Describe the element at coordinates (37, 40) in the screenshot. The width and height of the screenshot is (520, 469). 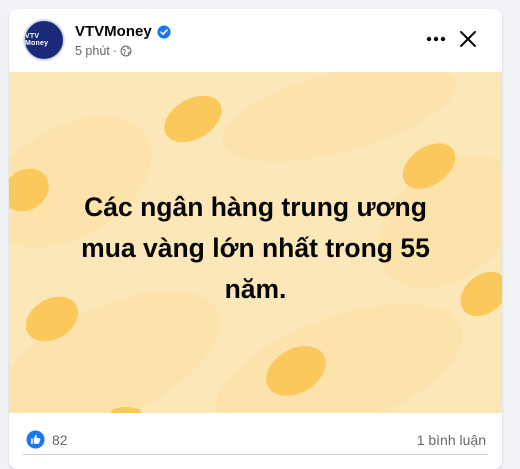
I see `avatar-logo-text: VTV Money` at that location.